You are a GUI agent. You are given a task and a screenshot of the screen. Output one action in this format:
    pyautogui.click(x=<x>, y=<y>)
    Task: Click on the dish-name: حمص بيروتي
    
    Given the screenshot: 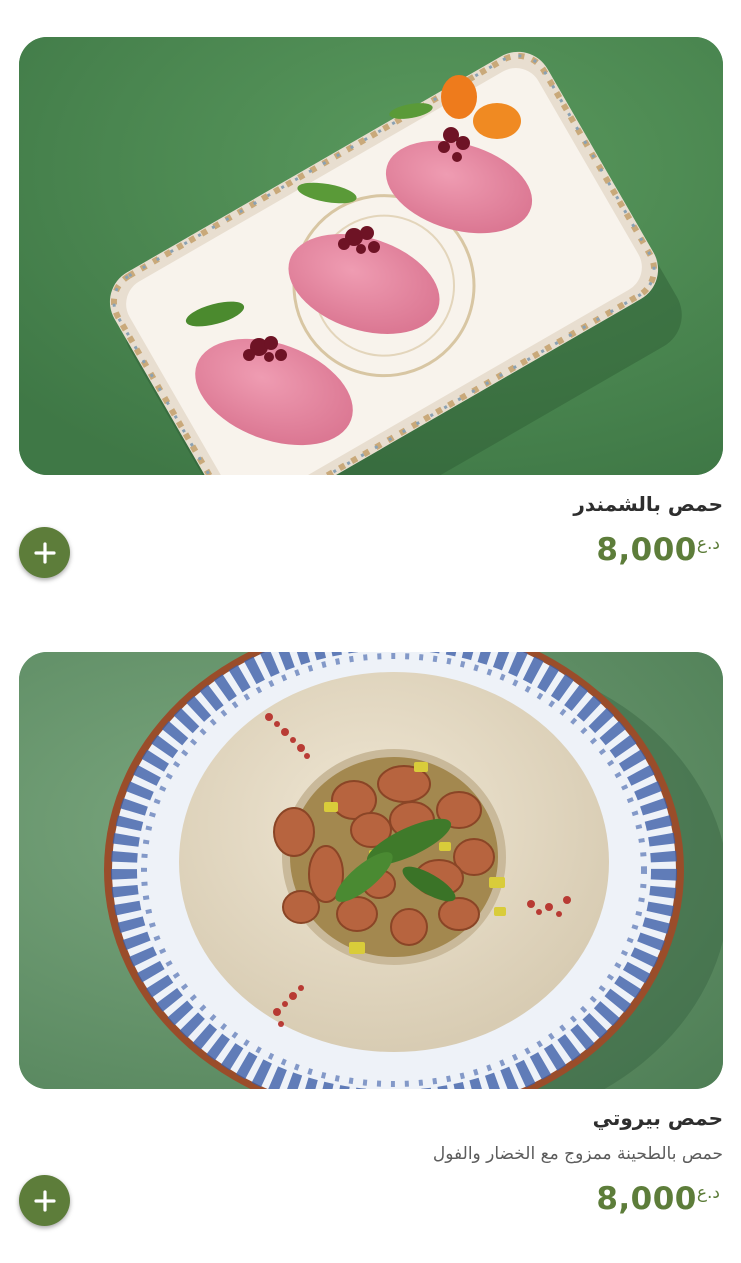 What is the action you would take?
    pyautogui.click(x=657, y=1118)
    